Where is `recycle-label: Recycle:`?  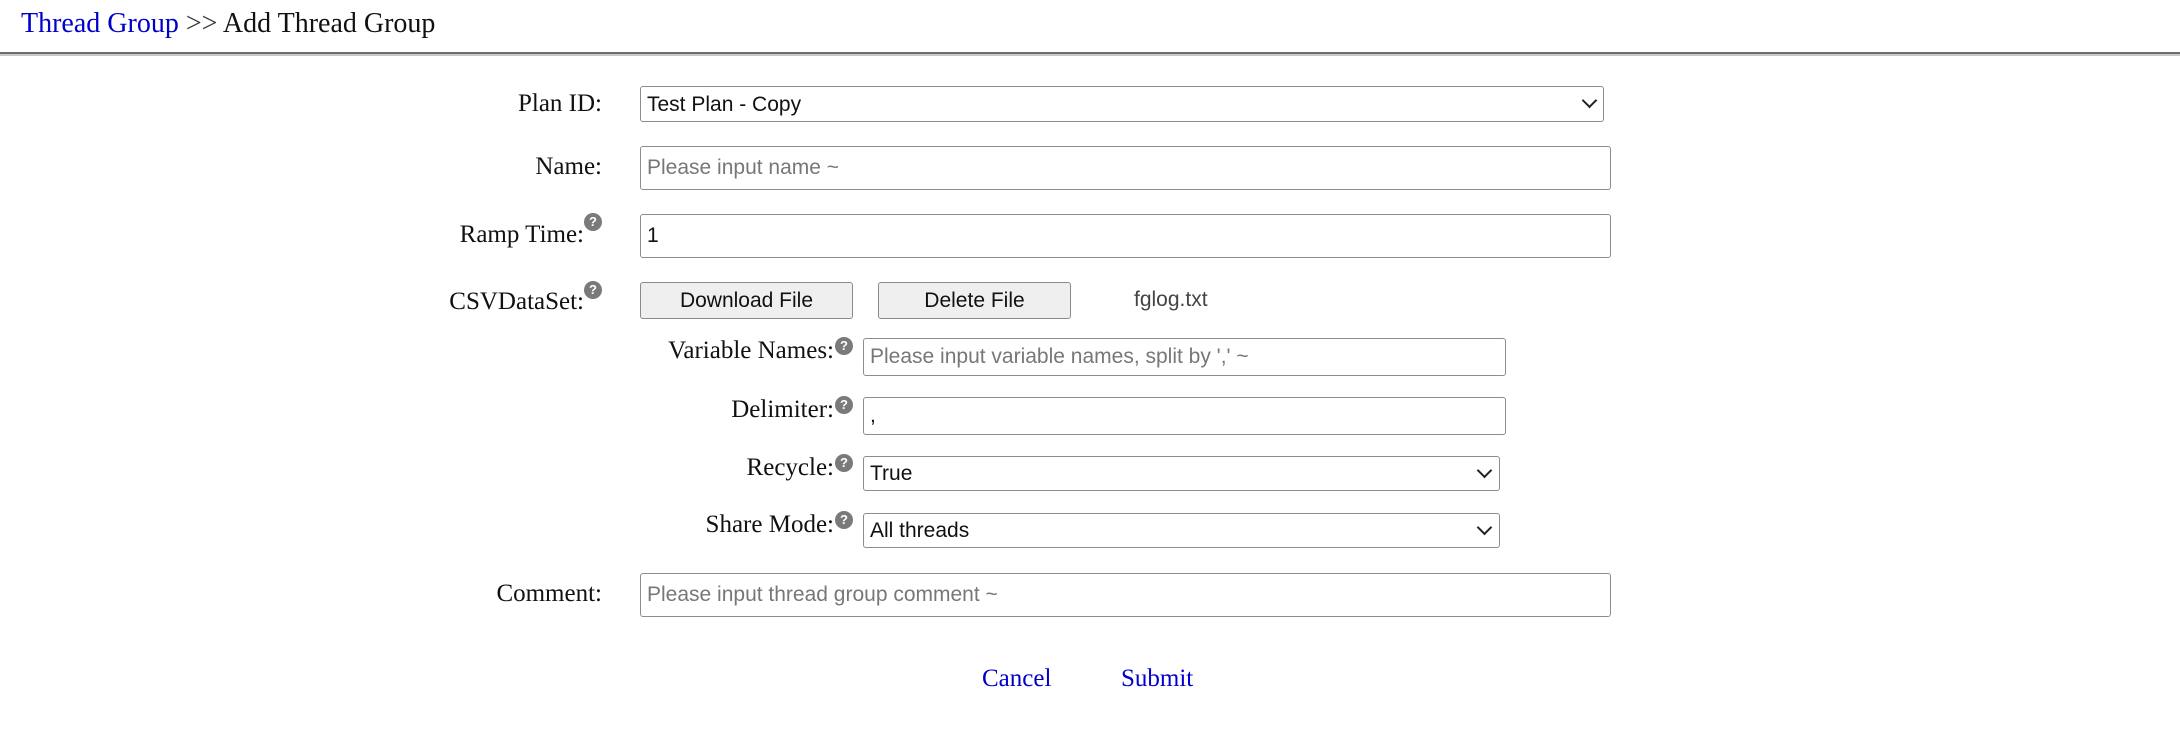
recycle-label: Recycle: is located at coordinates (790, 467).